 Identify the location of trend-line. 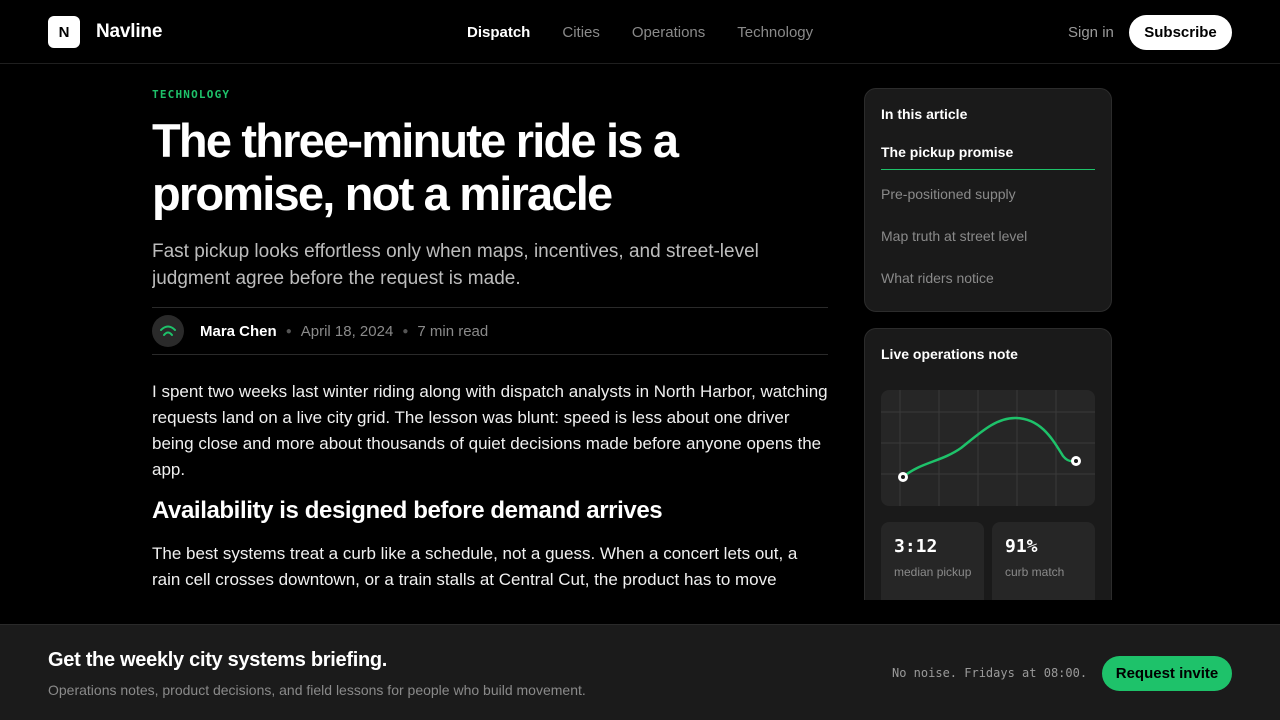
(989, 447).